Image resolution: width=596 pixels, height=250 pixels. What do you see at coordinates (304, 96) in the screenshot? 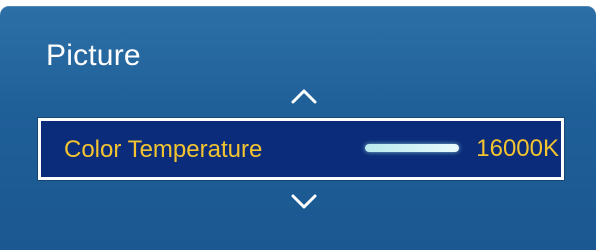
I see `chevron-up-icon` at bounding box center [304, 96].